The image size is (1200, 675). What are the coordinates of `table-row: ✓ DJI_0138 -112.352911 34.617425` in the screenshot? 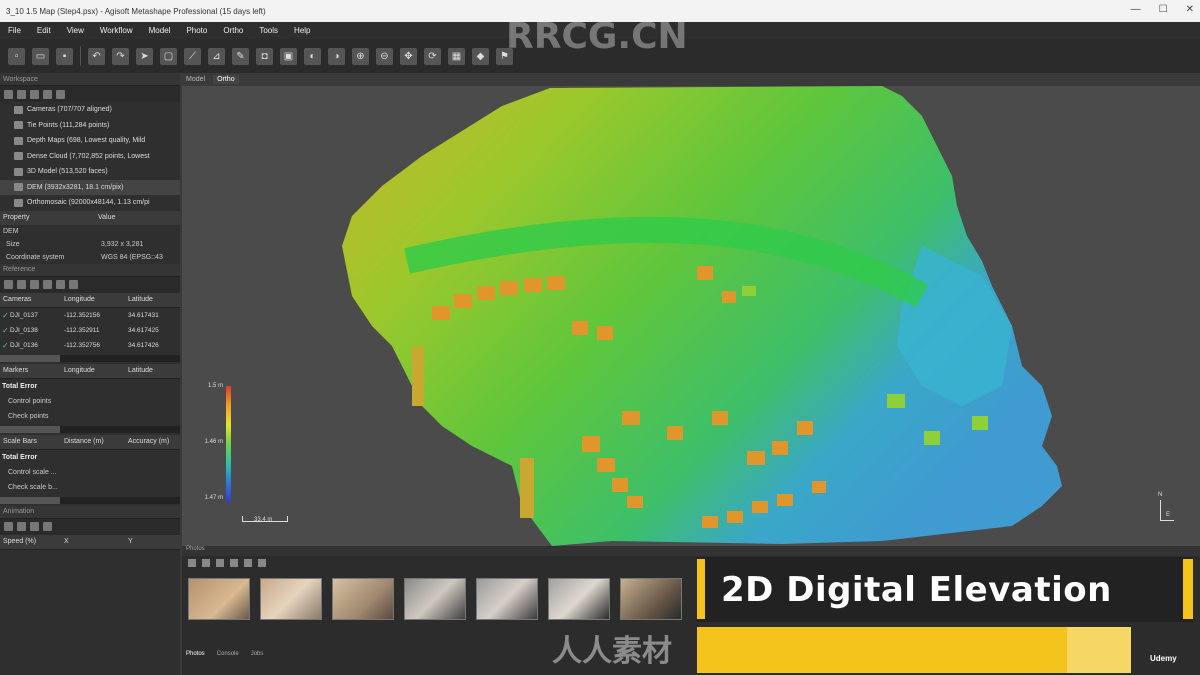 It's located at (90, 330).